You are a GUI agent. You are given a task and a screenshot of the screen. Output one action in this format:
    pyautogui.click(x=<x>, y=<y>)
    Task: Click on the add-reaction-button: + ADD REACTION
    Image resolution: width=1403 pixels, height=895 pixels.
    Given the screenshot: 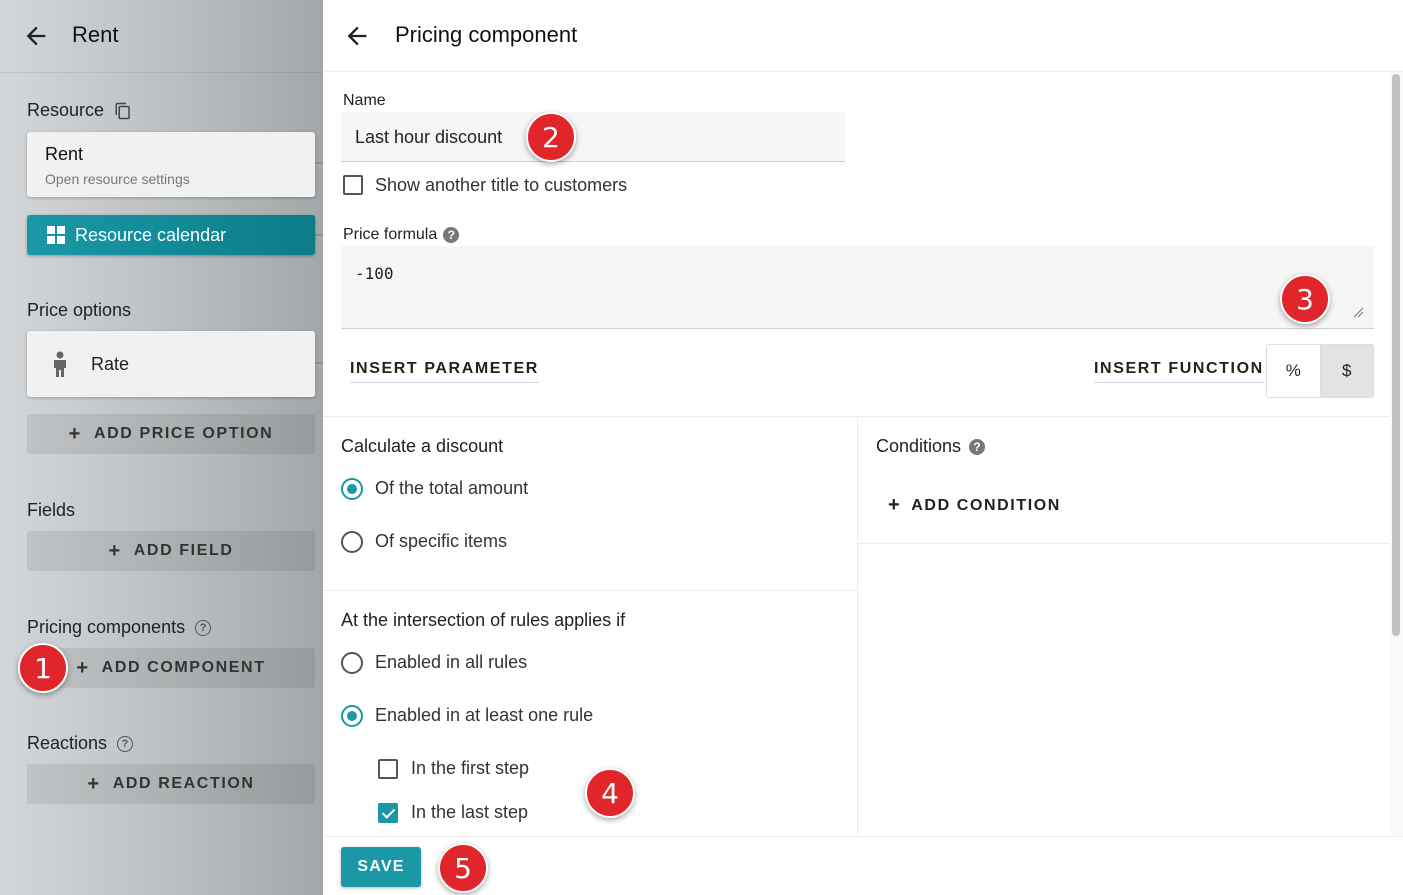 What is the action you would take?
    pyautogui.click(x=171, y=784)
    